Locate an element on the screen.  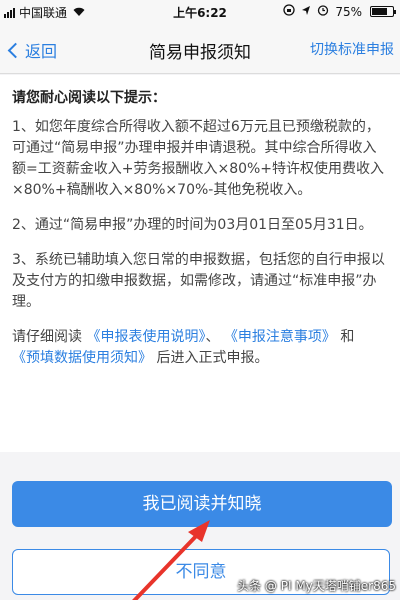
link-prefill-data-notice: 《预填数据使用须知》 is located at coordinates (82, 358).